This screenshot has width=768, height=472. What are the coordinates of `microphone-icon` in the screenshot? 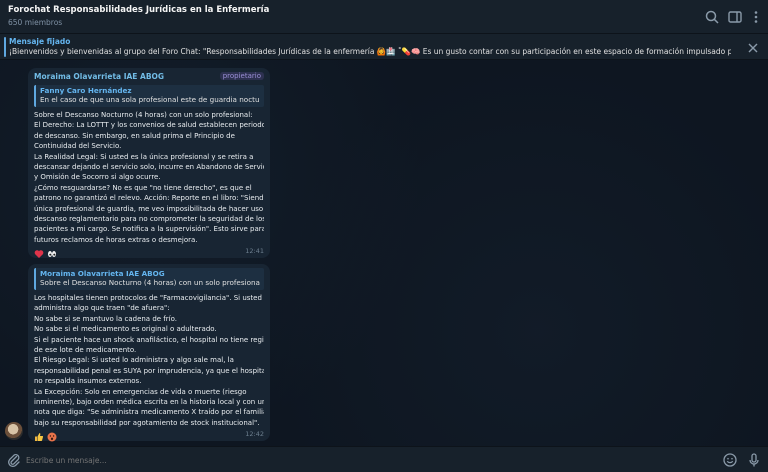 It's located at (754, 460).